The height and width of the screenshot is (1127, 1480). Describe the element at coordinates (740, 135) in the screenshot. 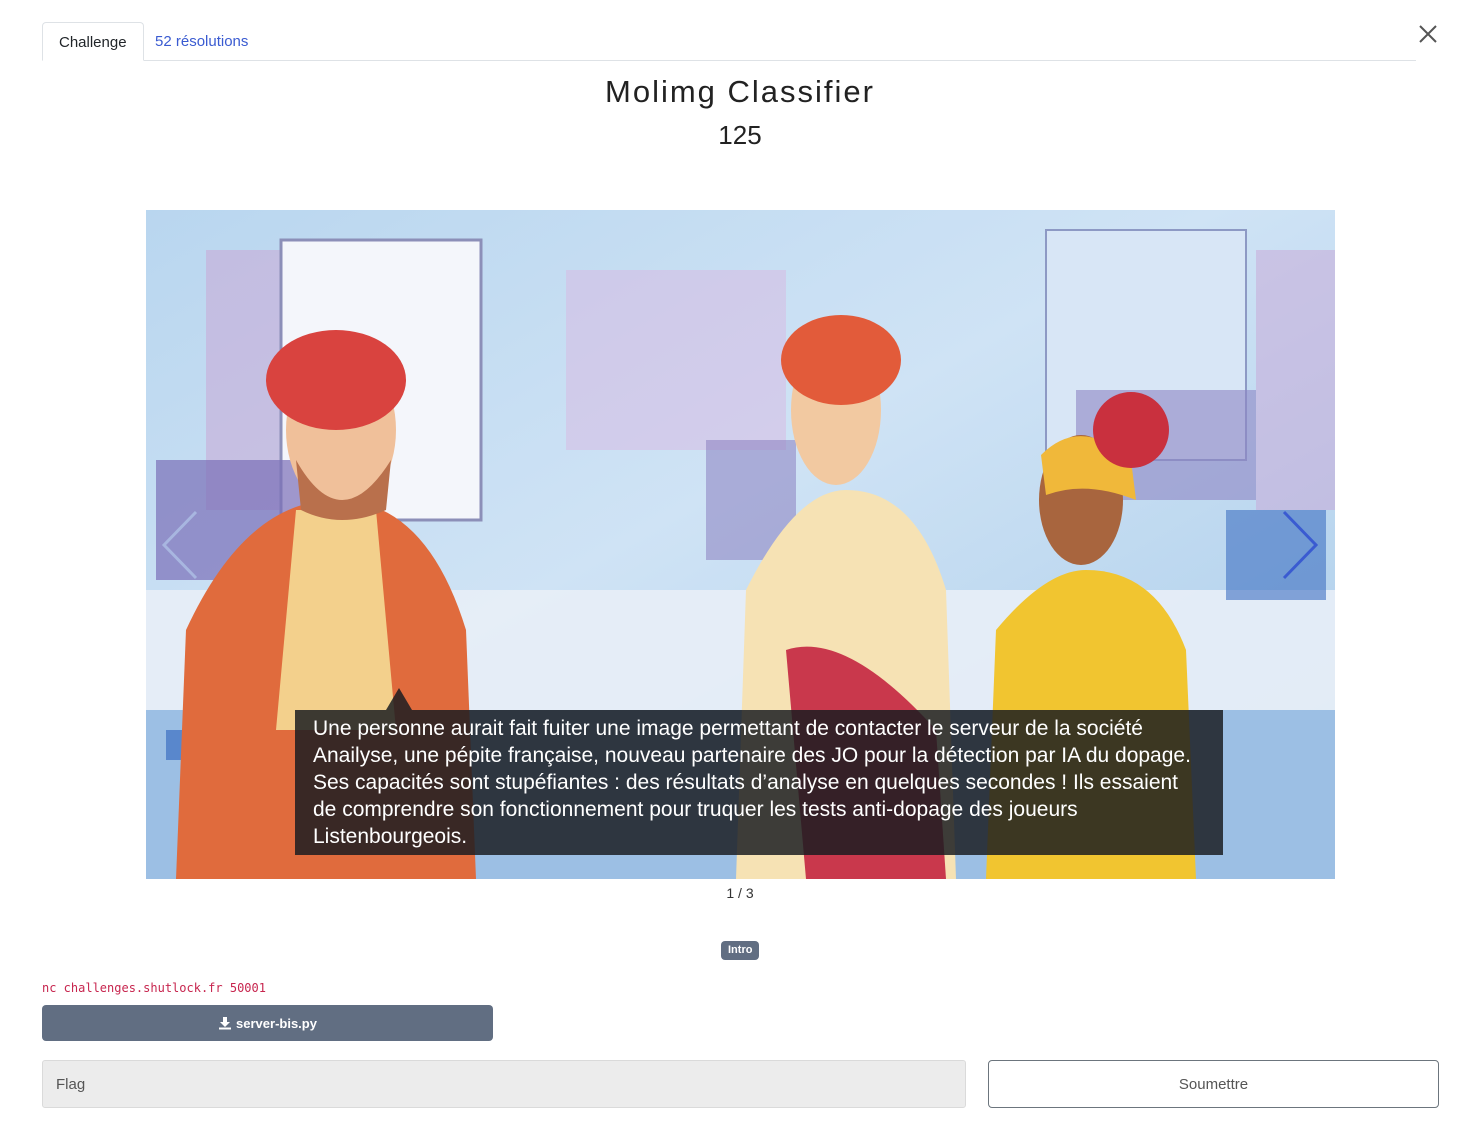

I see `challenge-points: 125` at that location.